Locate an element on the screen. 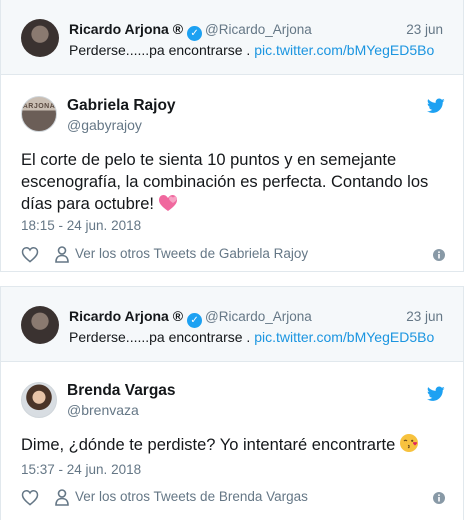 The width and height of the screenshot is (464, 520). avatar: ARJONA is located at coordinates (39, 114).